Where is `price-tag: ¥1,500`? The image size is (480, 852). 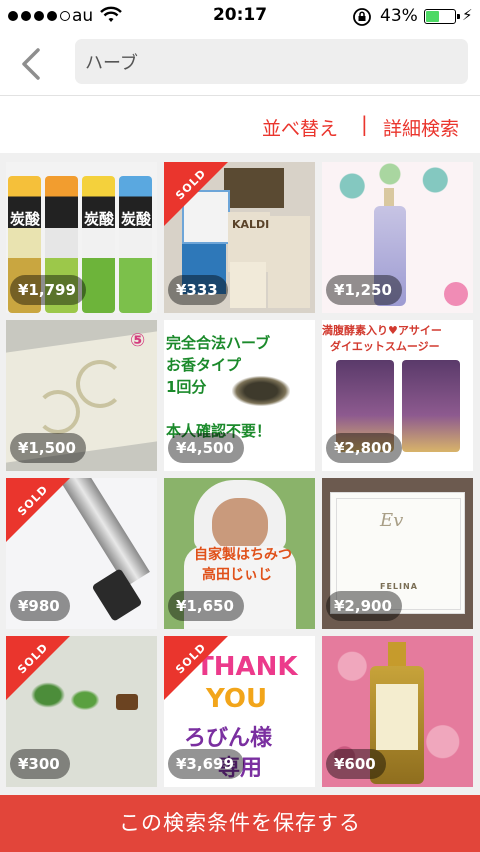
price-tag: ¥1,500 is located at coordinates (48, 448).